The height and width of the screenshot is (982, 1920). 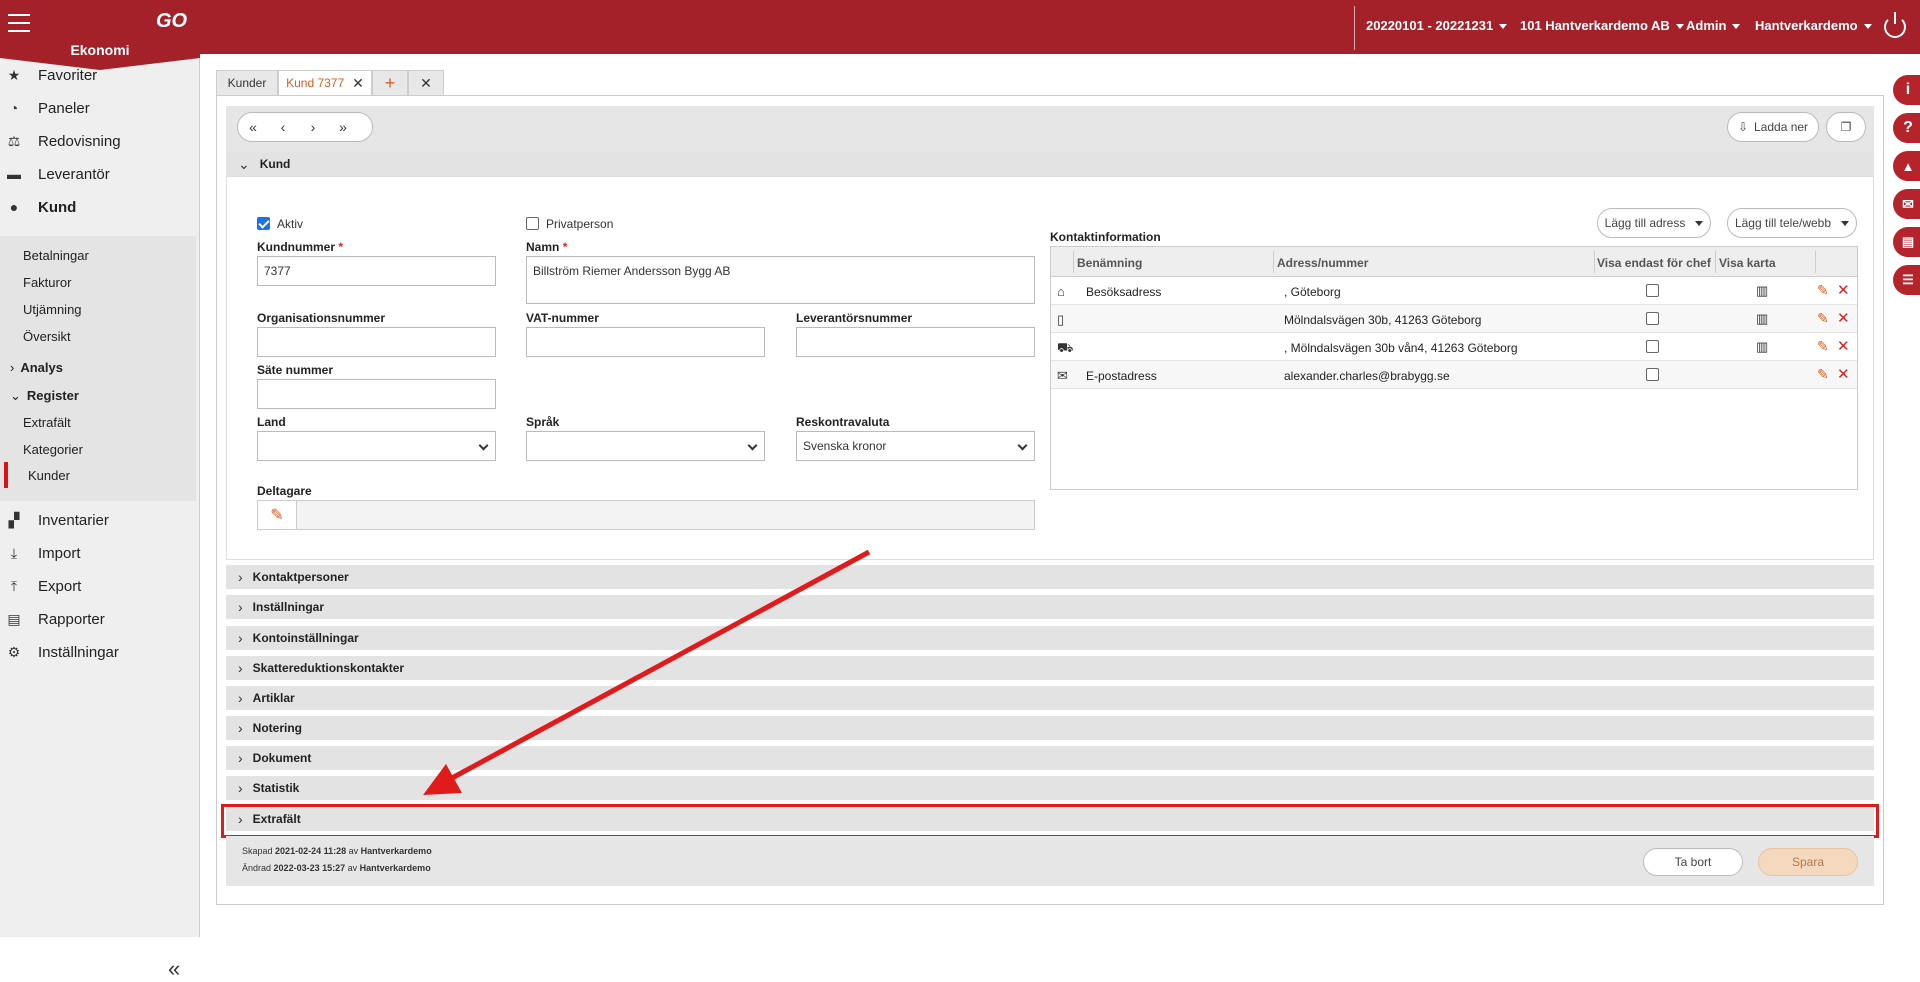 I want to click on sidebar-item-paneler: ◔ Paneler, so click(x=100, y=108).